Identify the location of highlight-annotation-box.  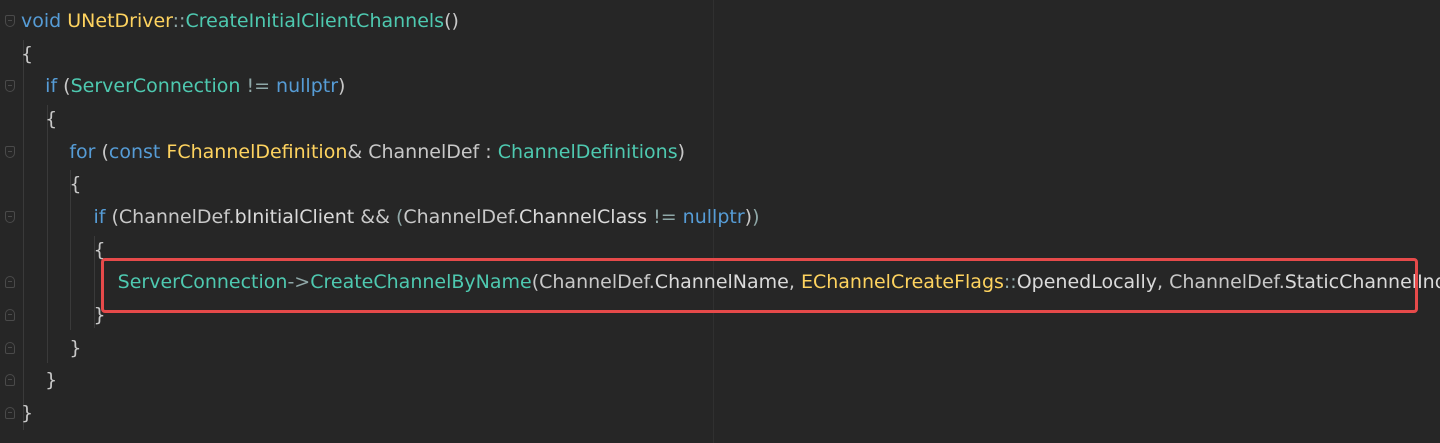
(759, 285).